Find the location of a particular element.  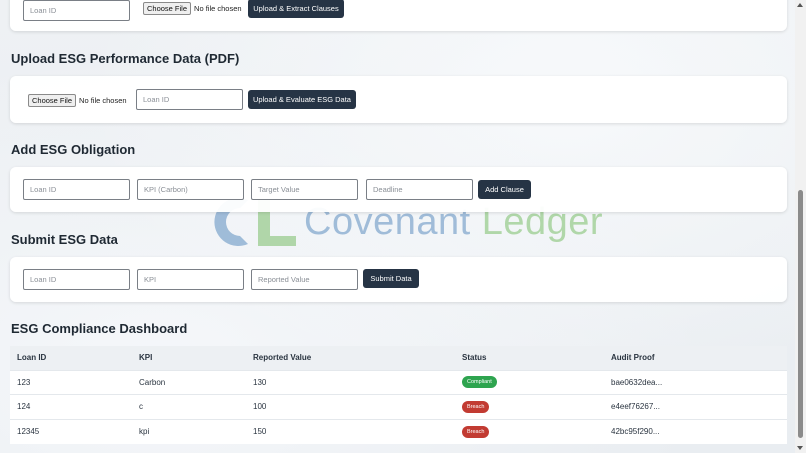

submit-esg-card: Loan ID KPI Reported Value Submit Data is located at coordinates (398, 279).